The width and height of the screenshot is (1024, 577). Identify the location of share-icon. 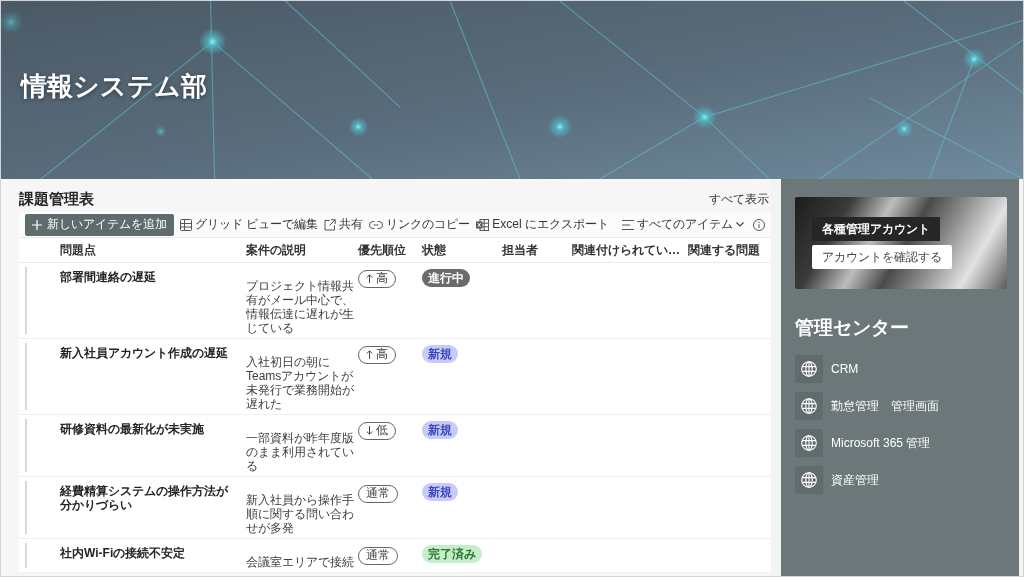
(330, 224).